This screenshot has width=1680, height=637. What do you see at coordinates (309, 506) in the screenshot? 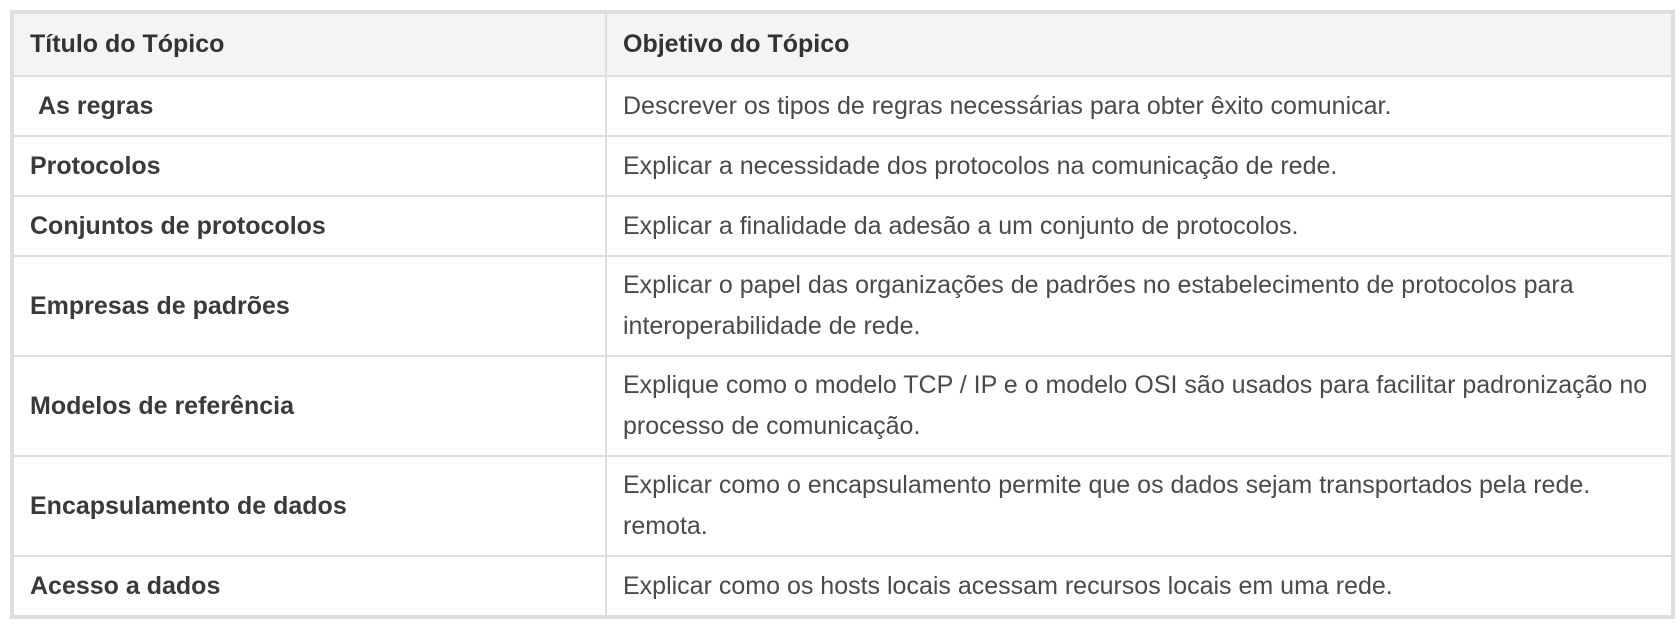
I see `topic-title-cell: Encapsulamento de dados` at bounding box center [309, 506].